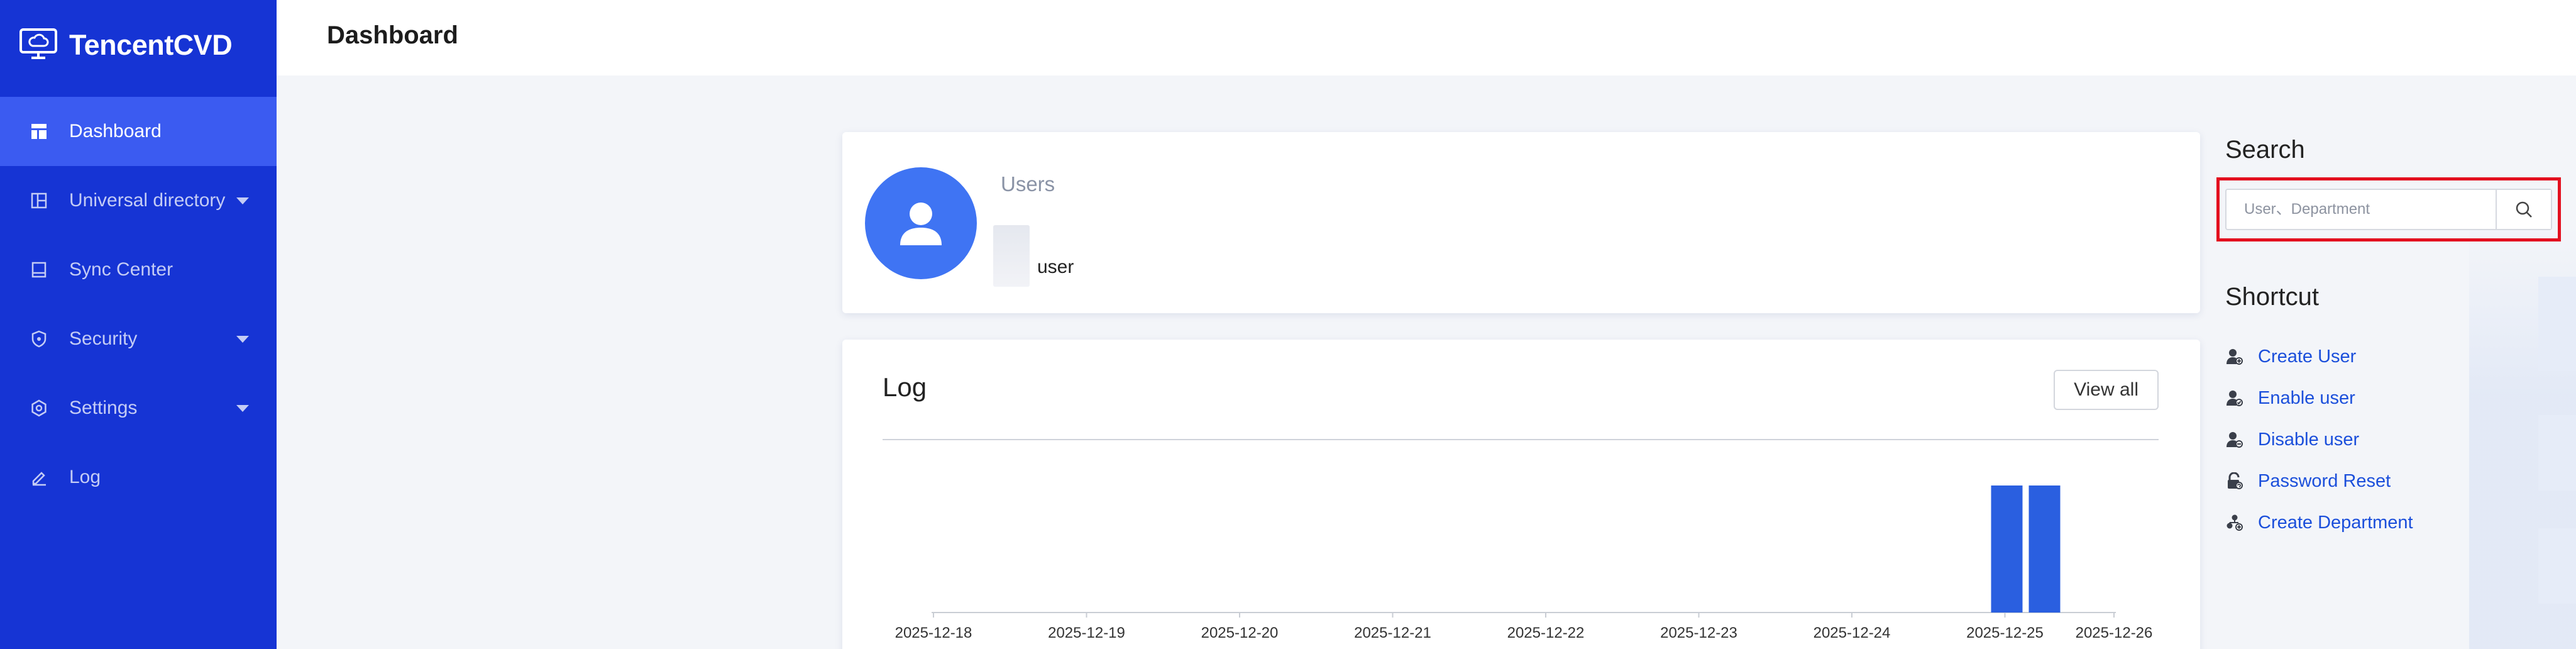  I want to click on shortcut-password-reset: Password Reset, so click(2319, 481).